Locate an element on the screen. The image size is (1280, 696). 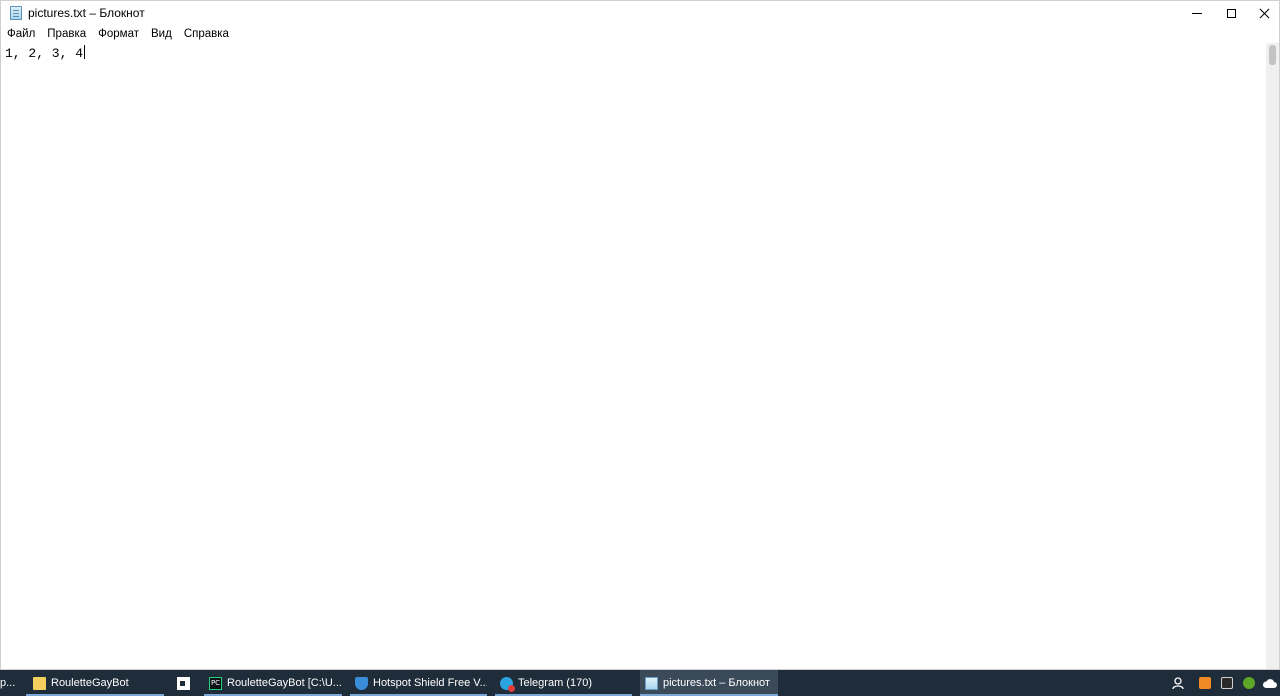
menu-help: Справка is located at coordinates (206, 34).